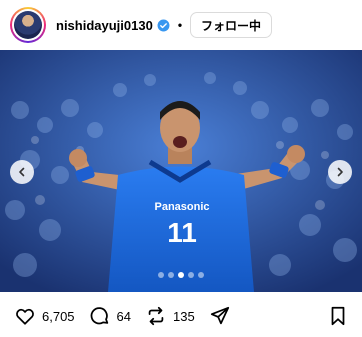 The height and width of the screenshot is (337, 362). I want to click on previous-photo-button, so click(22, 172).